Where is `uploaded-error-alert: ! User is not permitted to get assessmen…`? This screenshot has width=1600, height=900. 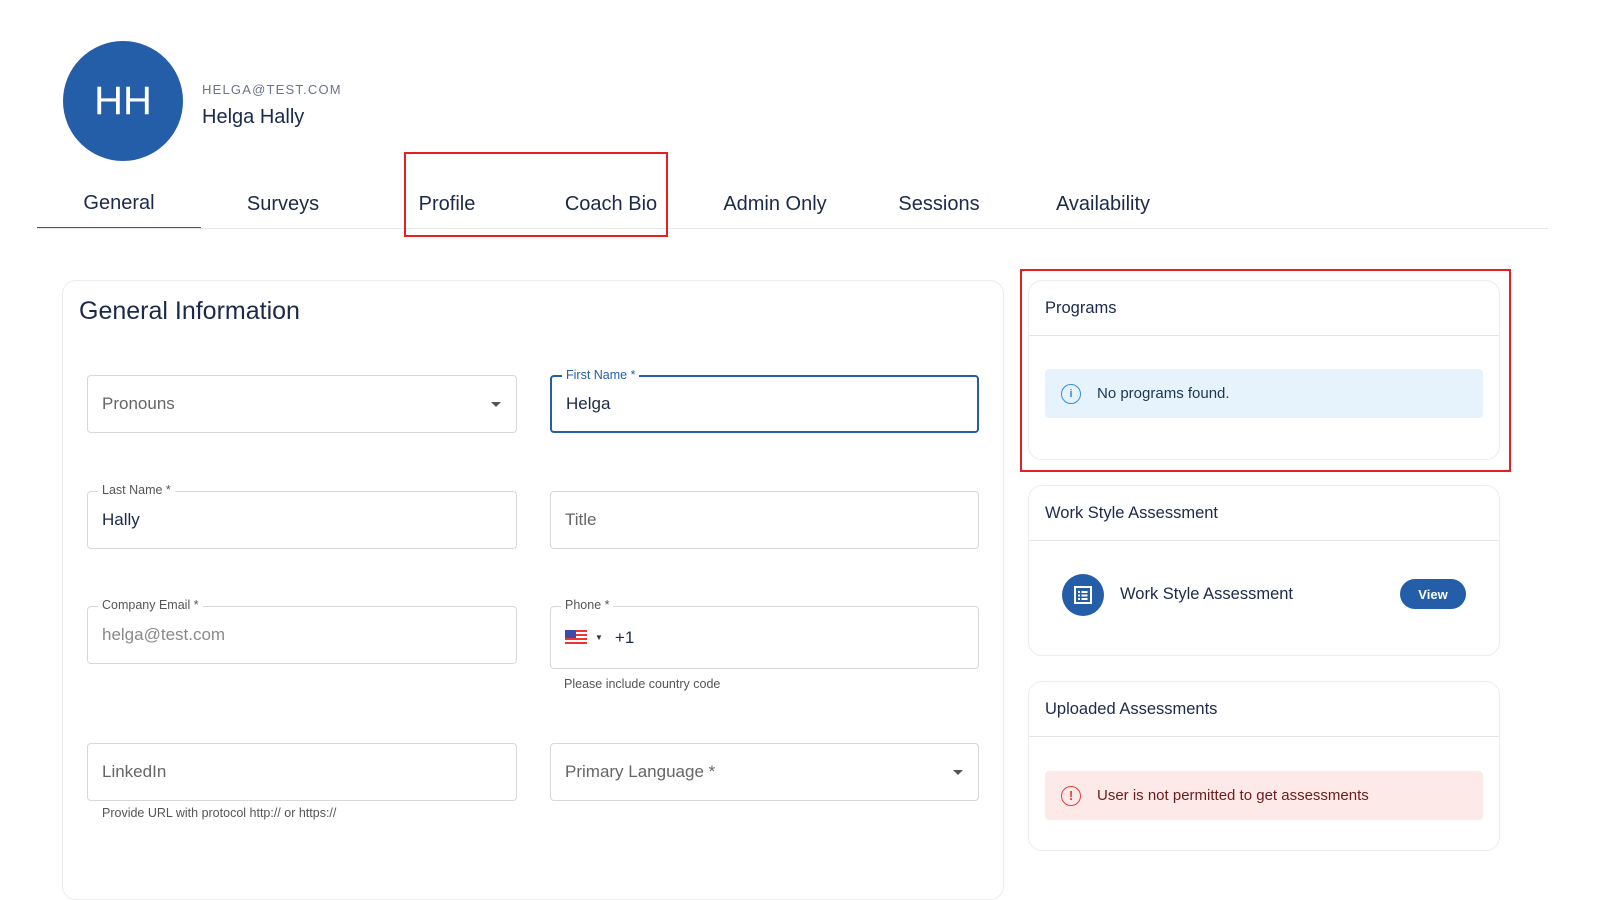 uploaded-error-alert: ! User is not permitted to get assessmen… is located at coordinates (1264, 795).